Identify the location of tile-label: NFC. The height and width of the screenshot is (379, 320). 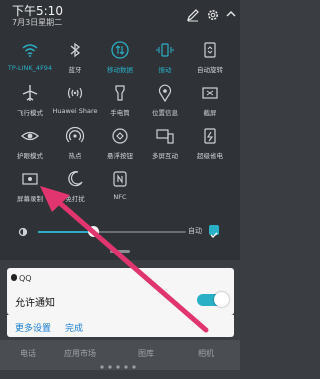
(120, 197).